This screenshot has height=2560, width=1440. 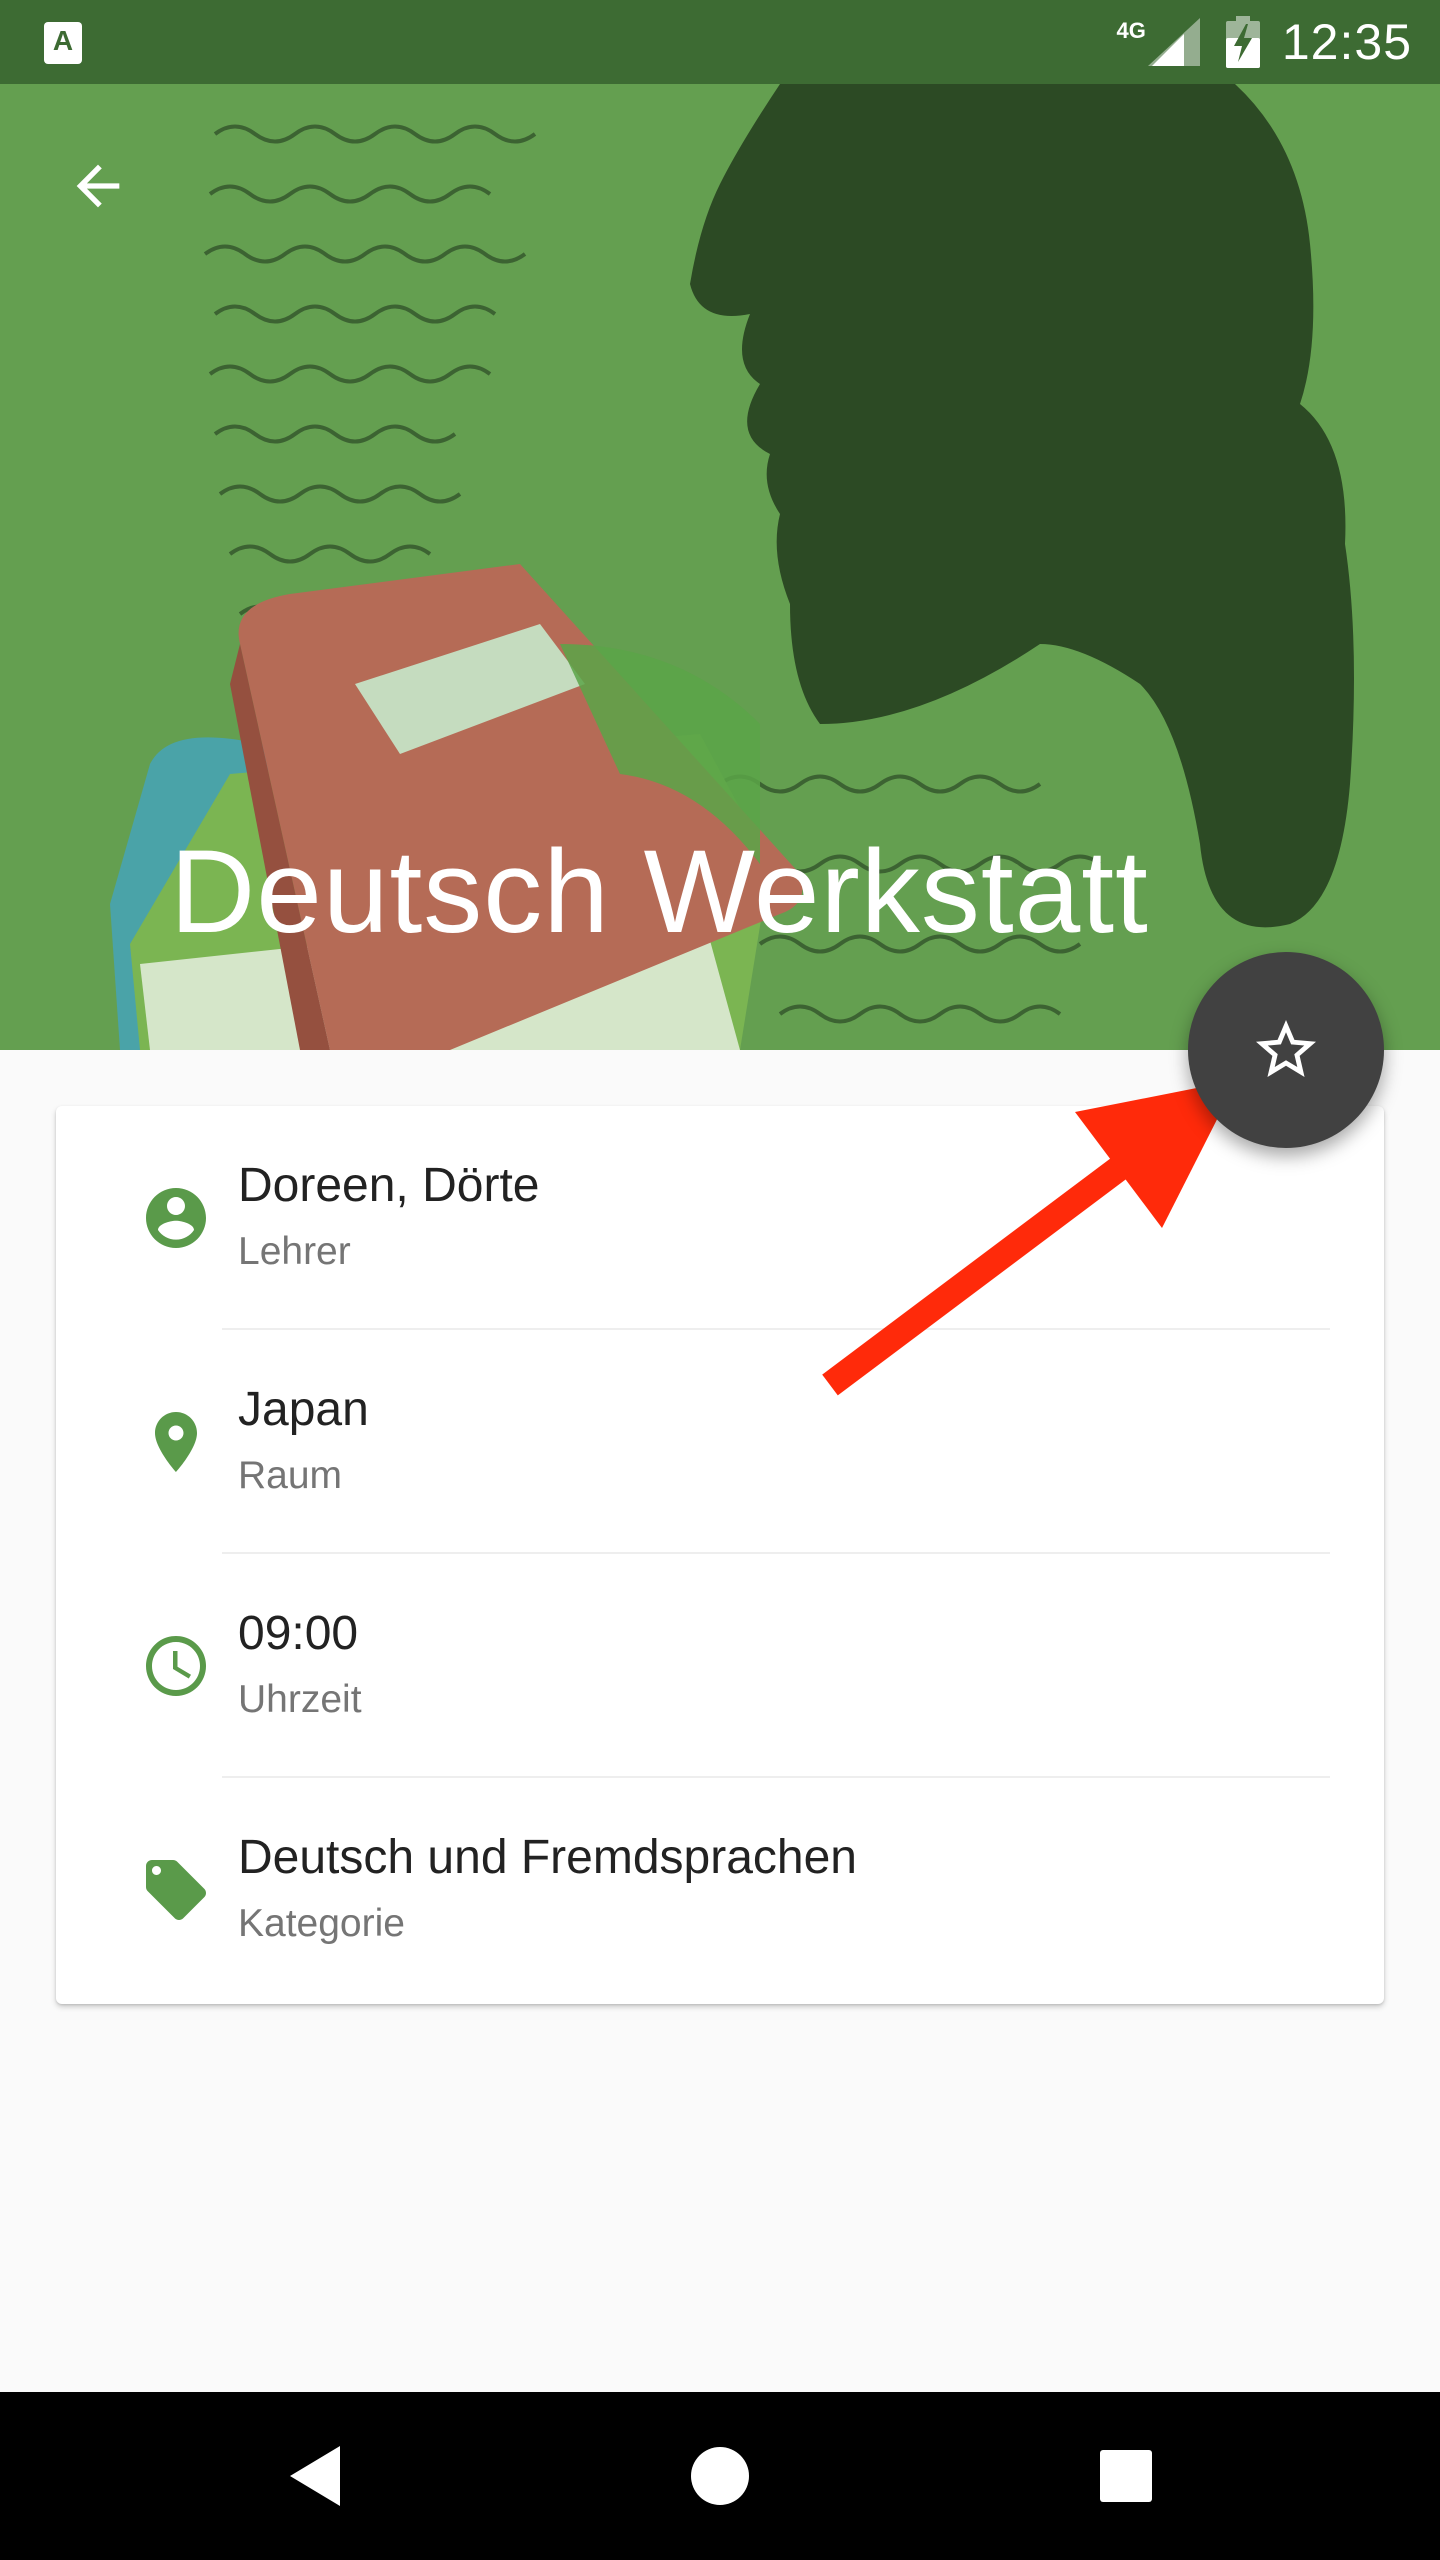 I want to click on home-circle-icon, so click(x=720, y=2476).